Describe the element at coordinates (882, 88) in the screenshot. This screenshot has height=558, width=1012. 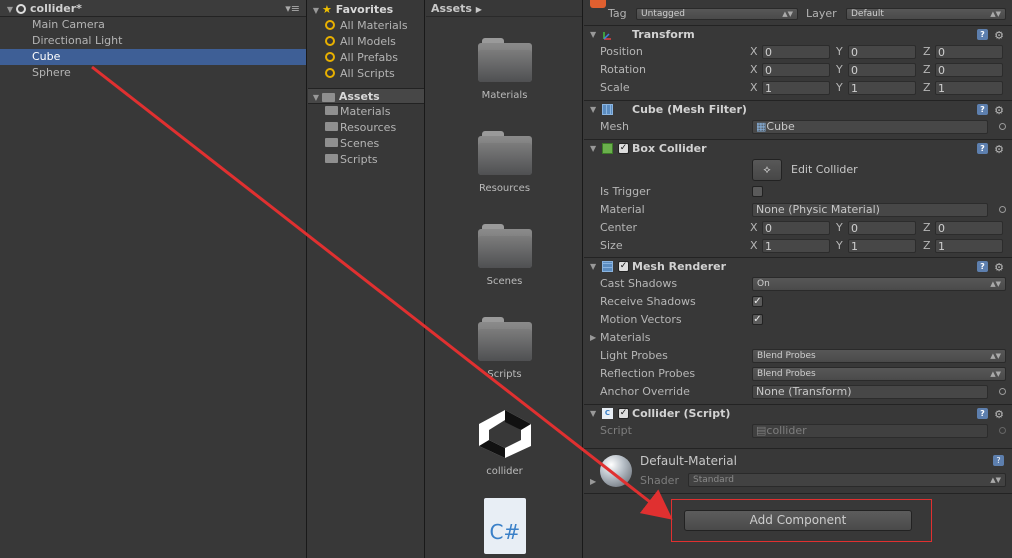
I see `scale-y-field: 1` at that location.